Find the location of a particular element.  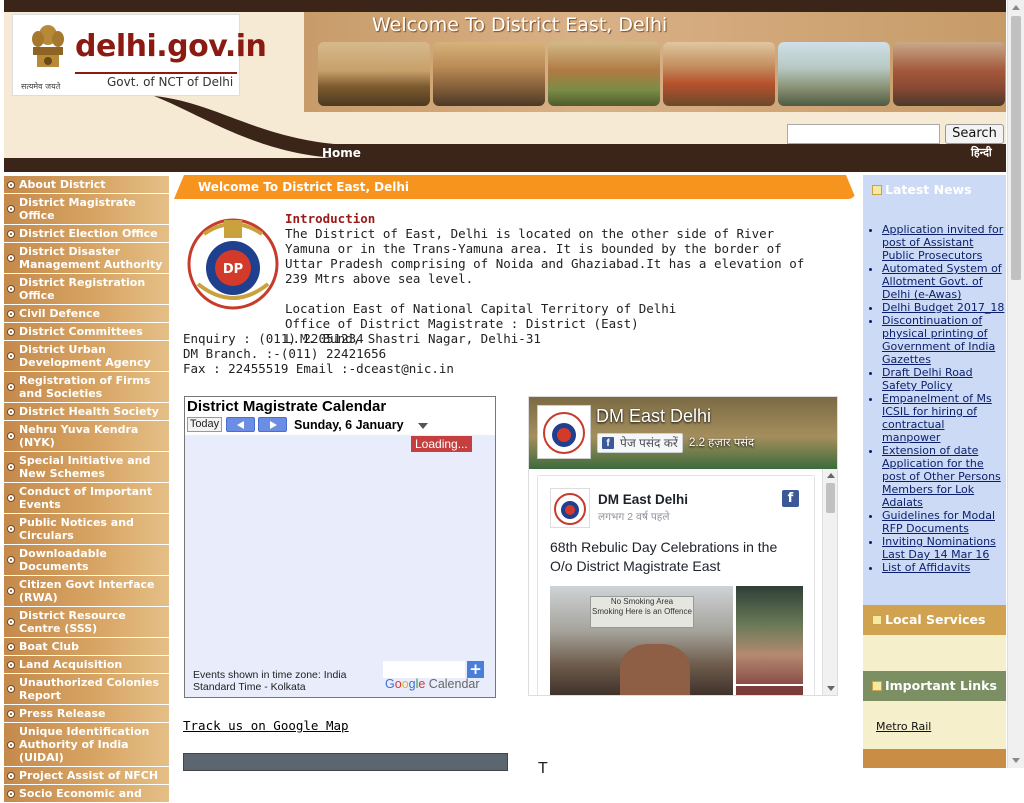

menu-item-label: Civil Defence is located at coordinates (60, 313).